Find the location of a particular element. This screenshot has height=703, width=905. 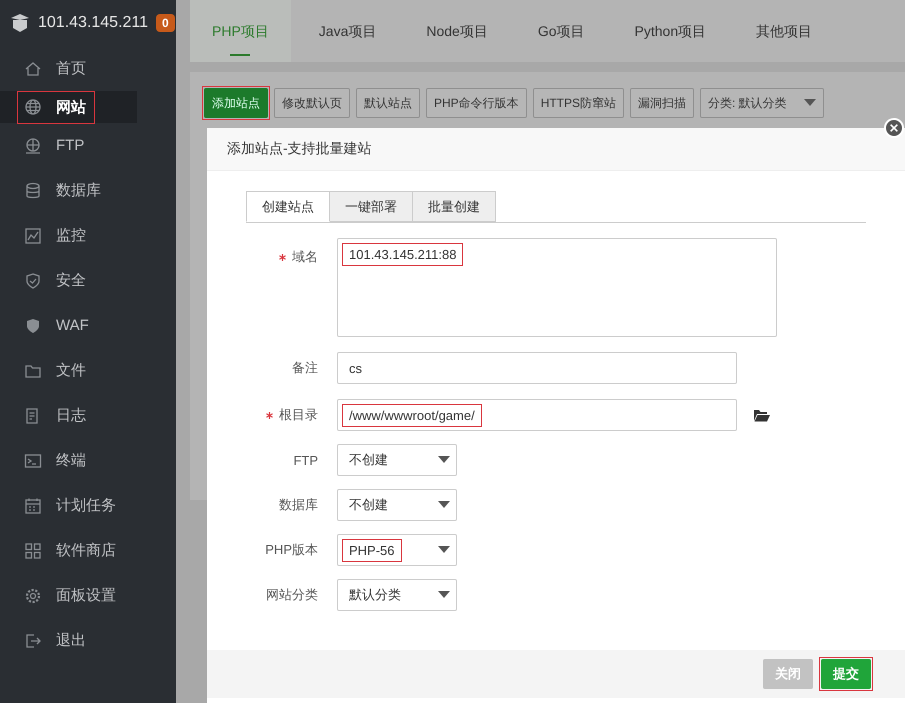

domain-field: 101.43.145.211:88 is located at coordinates (557, 287).